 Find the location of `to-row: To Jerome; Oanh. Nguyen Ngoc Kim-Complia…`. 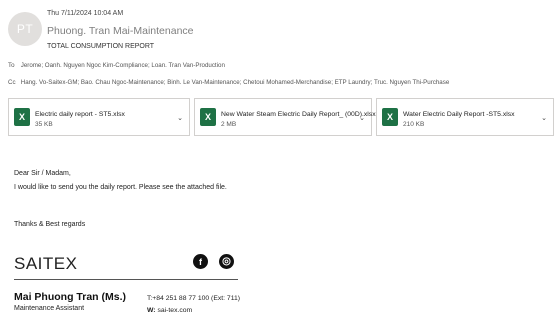

to-row: To Jerome; Oanh. Nguyen Ngoc Kim-Complia… is located at coordinates (116, 65).